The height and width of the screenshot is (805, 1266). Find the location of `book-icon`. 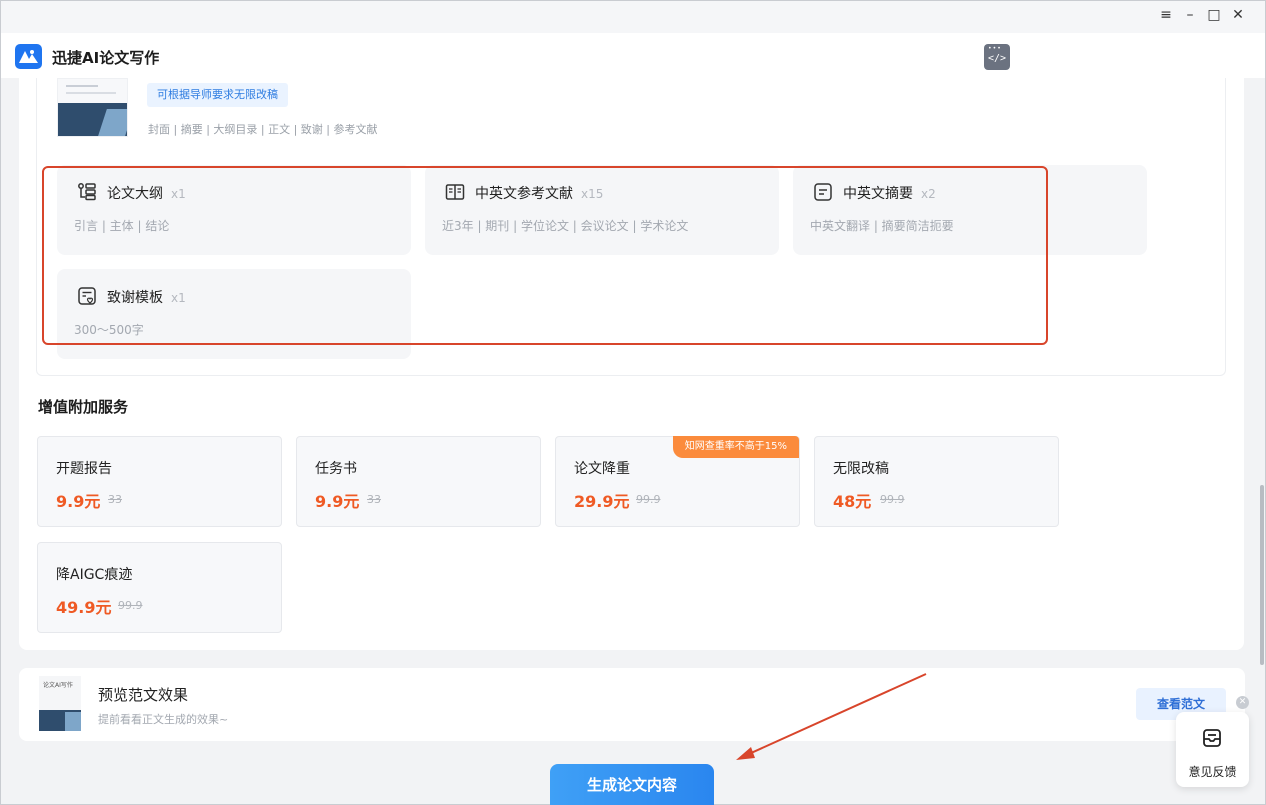

book-icon is located at coordinates (455, 192).